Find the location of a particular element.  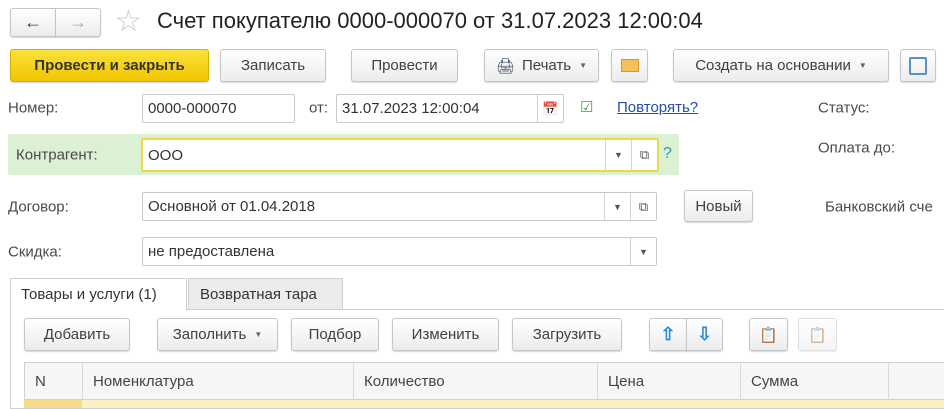

printer-icon: 🖨 is located at coordinates (505, 66).